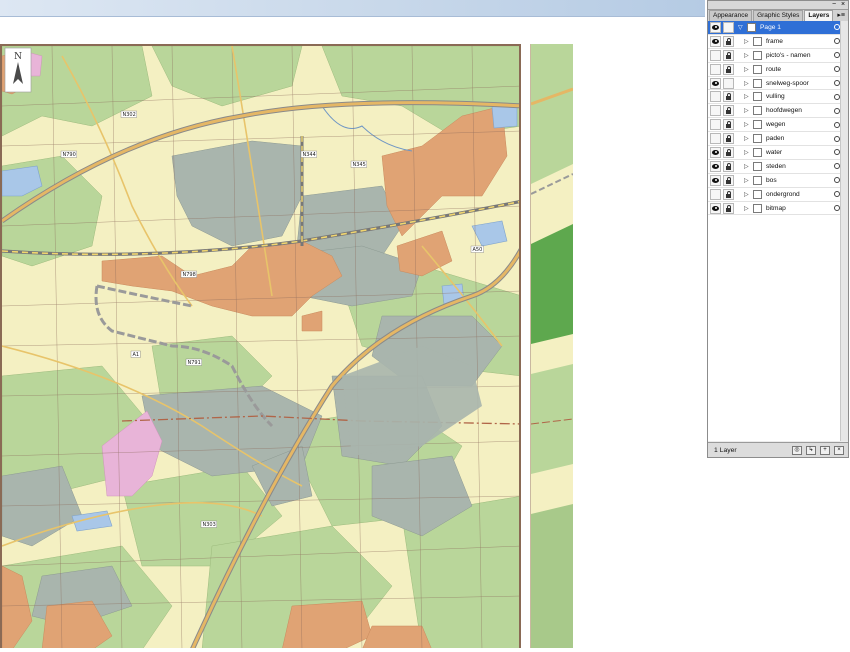 This screenshot has width=850, height=652. I want to click on layer-name: water, so click(774, 152).